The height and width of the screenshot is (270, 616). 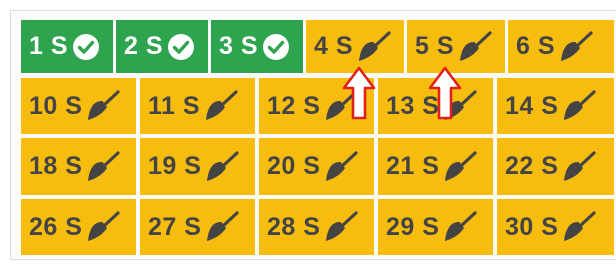 I want to click on room-tile-11: 11 S, so click(x=197, y=106).